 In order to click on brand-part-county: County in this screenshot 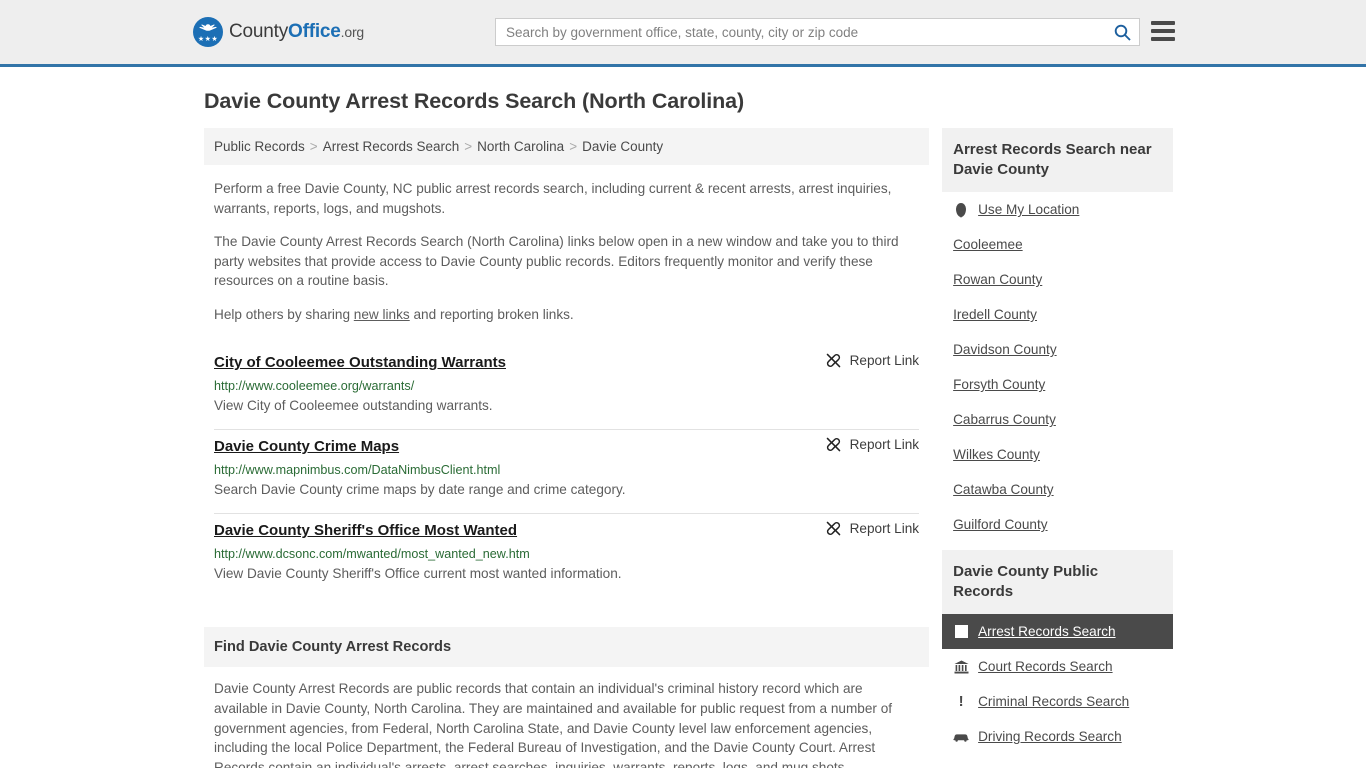, I will do `click(259, 31)`.